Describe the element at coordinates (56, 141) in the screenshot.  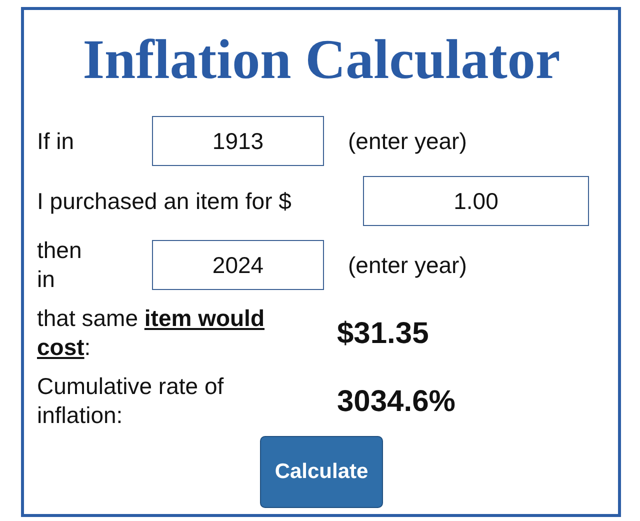
I see `field-label: If in` at that location.